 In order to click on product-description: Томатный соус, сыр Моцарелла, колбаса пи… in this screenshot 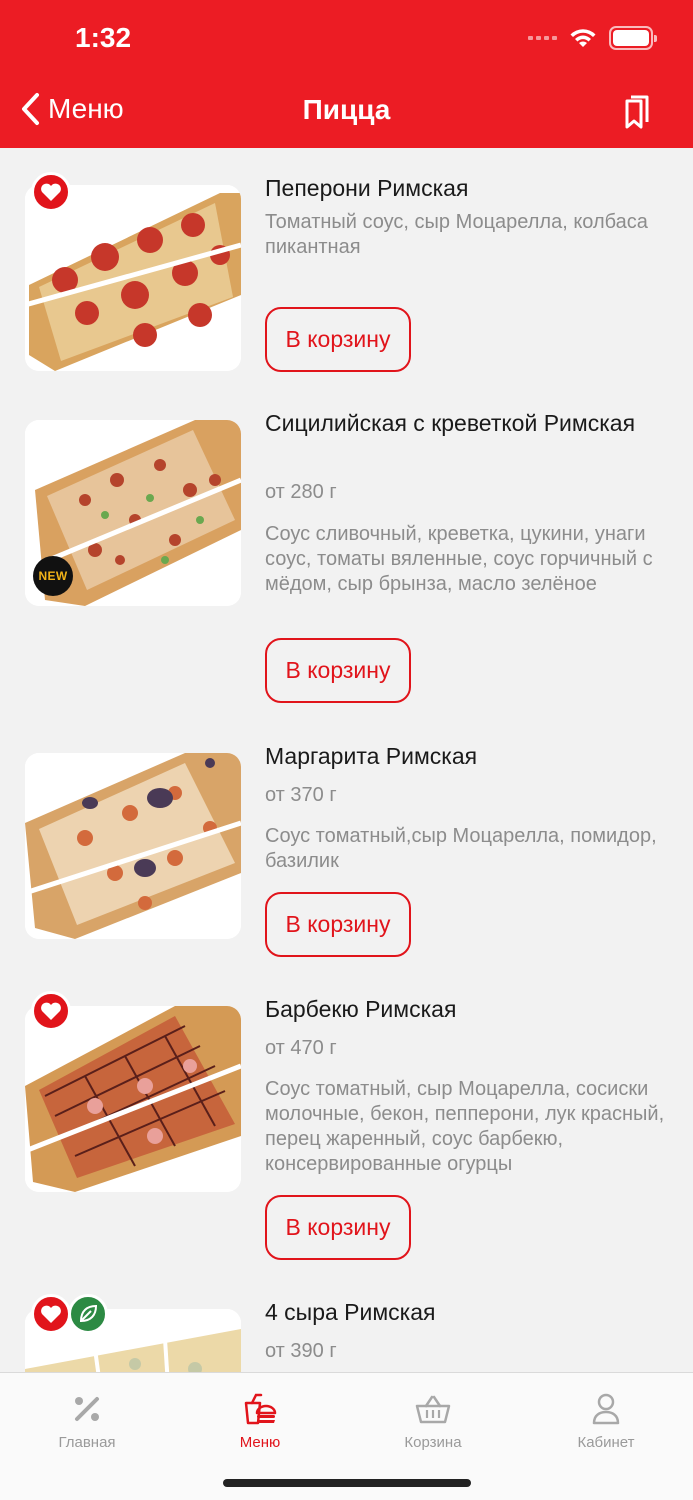, I will do `click(456, 234)`.